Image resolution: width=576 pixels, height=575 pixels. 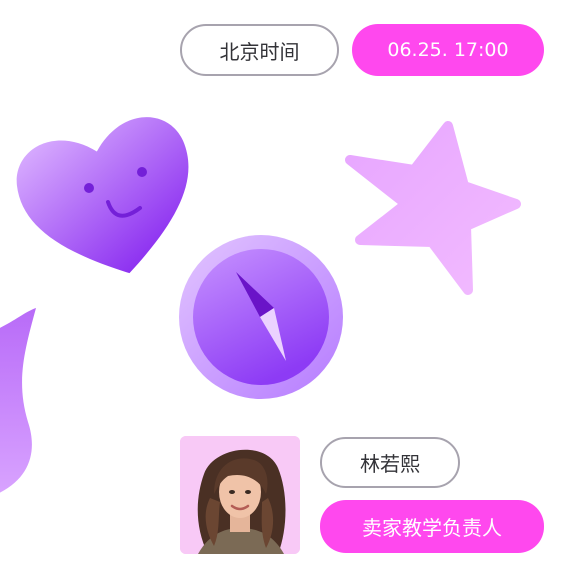 What do you see at coordinates (259, 50) in the screenshot?
I see `beijing-time-label: 北京时间` at bounding box center [259, 50].